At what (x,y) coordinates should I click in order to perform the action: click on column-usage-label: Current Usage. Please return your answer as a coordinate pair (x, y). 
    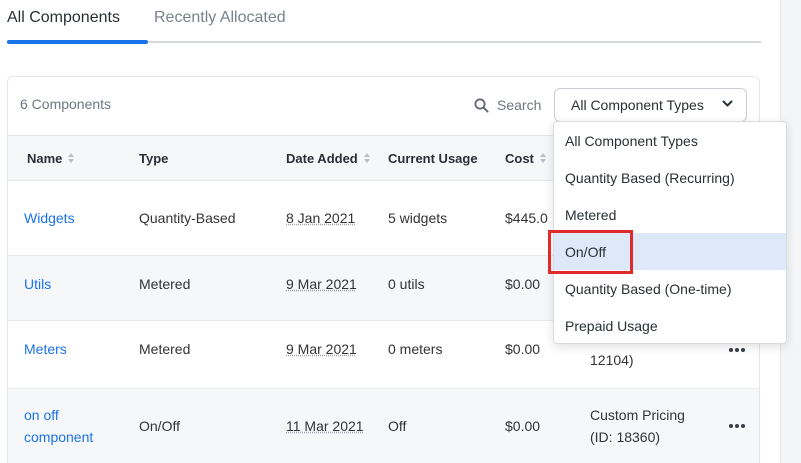
    Looking at the image, I should click on (433, 158).